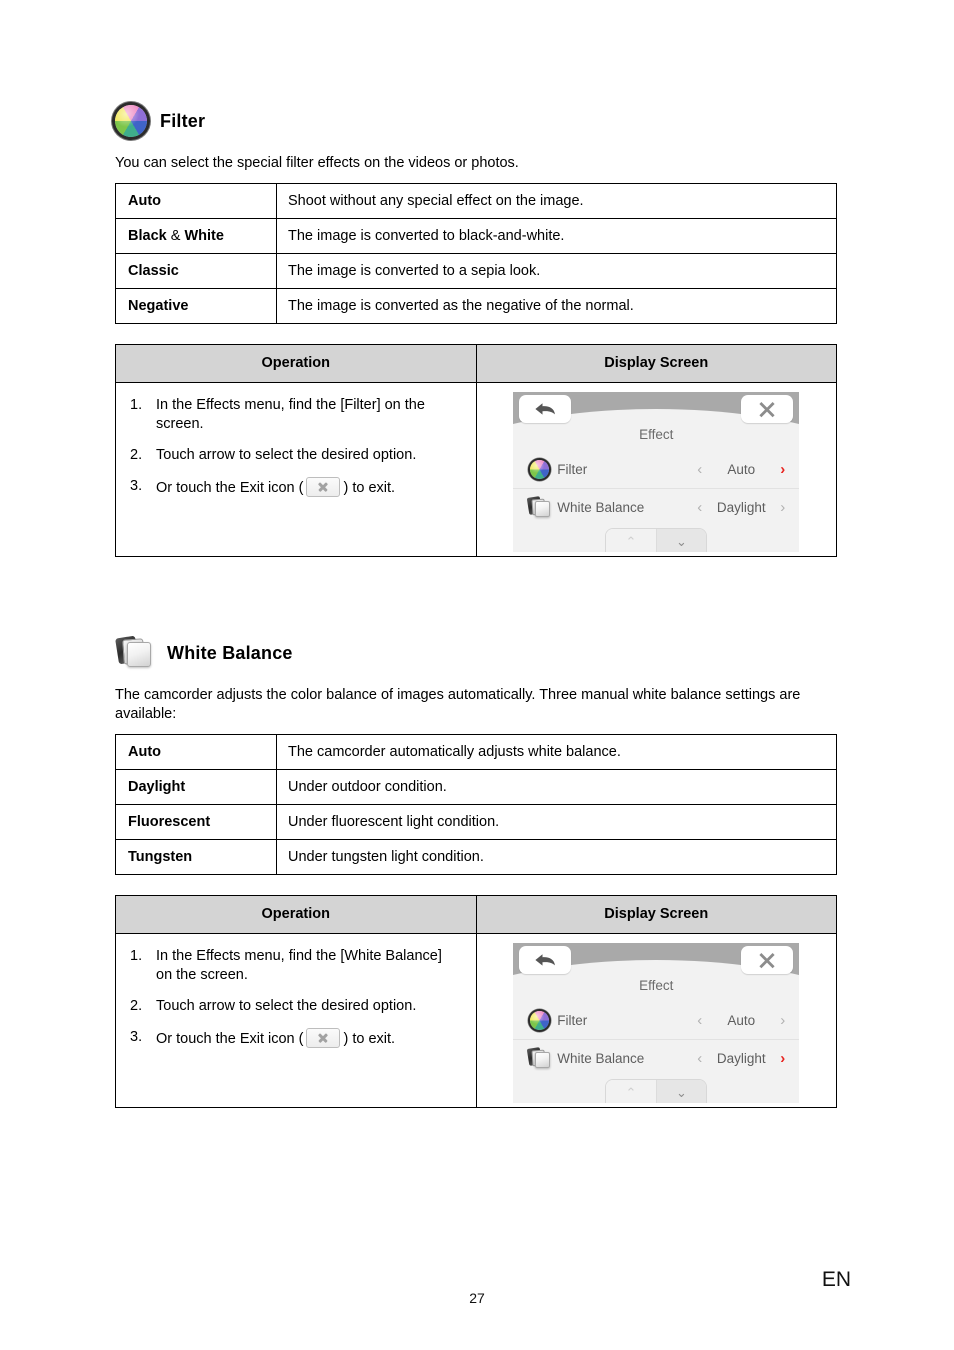 The height and width of the screenshot is (1350, 954). Describe the element at coordinates (656, 914) in the screenshot. I see `column-header-display-screen: Display Screen` at that location.